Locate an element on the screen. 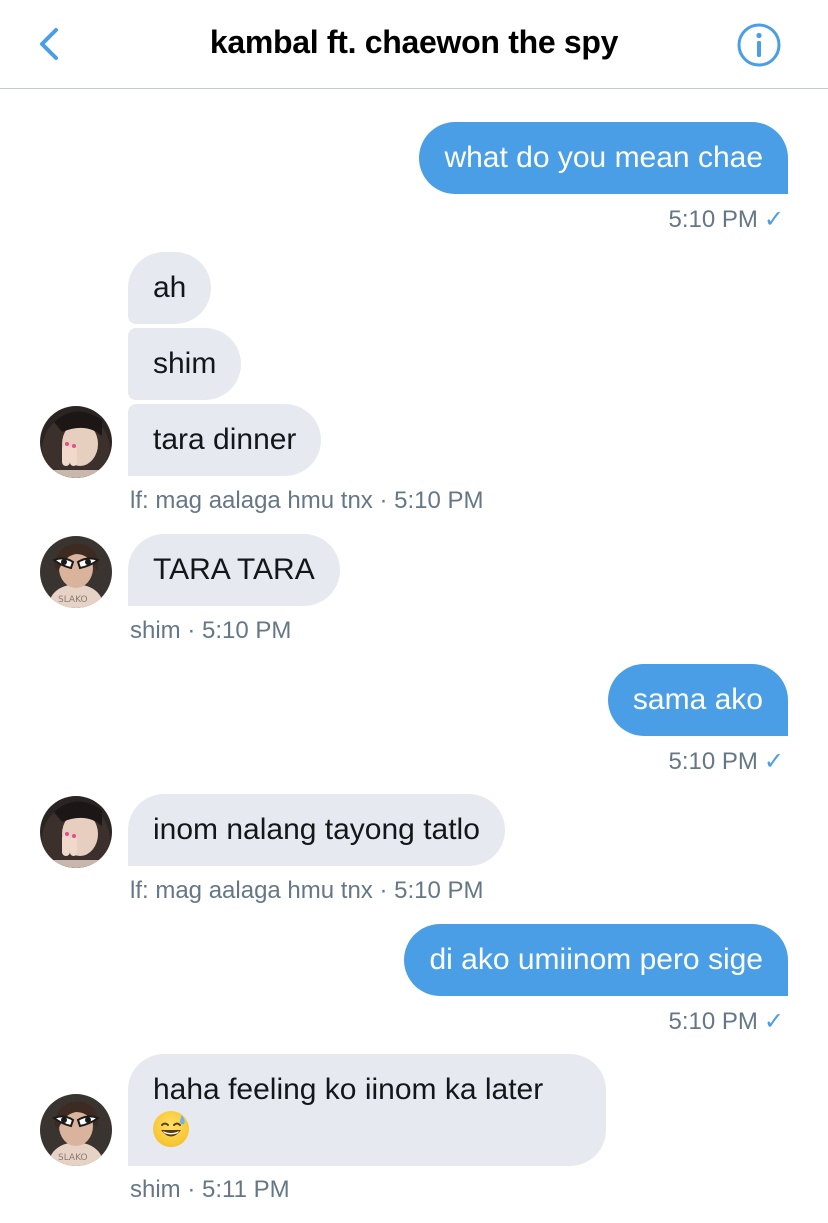 This screenshot has height=1223, width=828. sweat-smile-emoji-icon is located at coordinates (171, 1129).